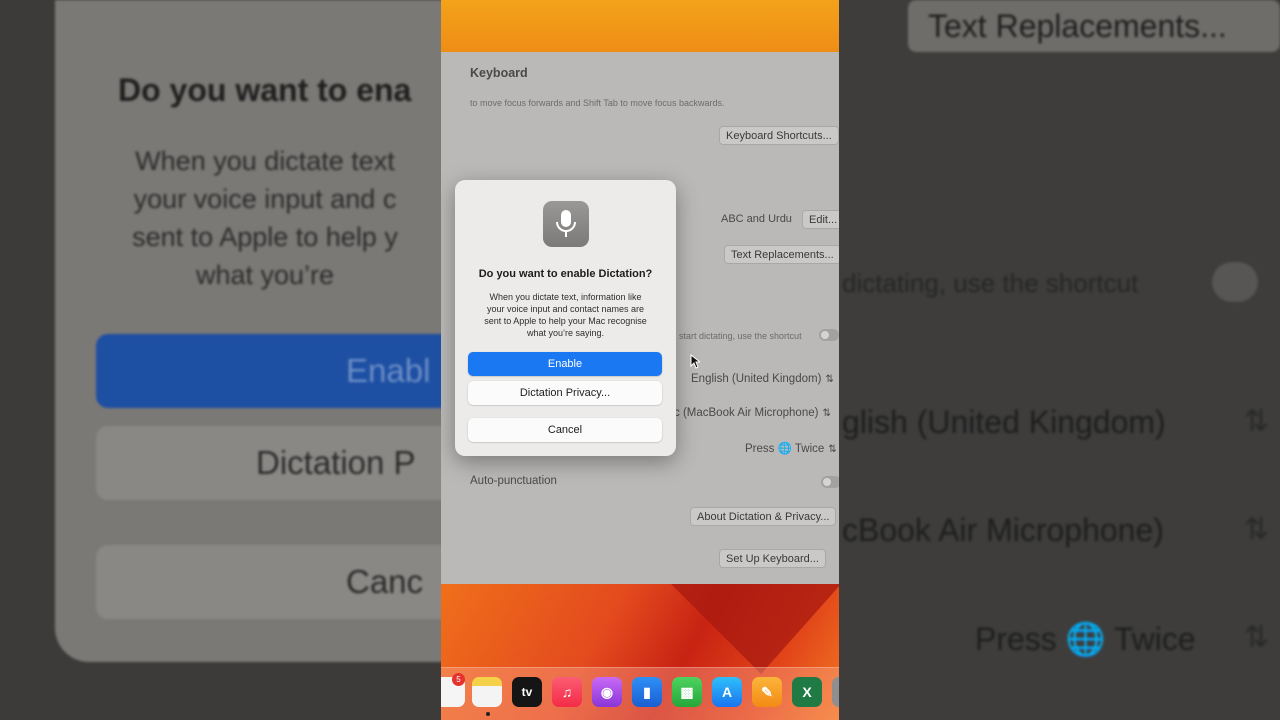 The height and width of the screenshot is (720, 1280). Describe the element at coordinates (1085, 639) in the screenshot. I see `zoomed-press-twice: Press 🌐 Twice` at that location.